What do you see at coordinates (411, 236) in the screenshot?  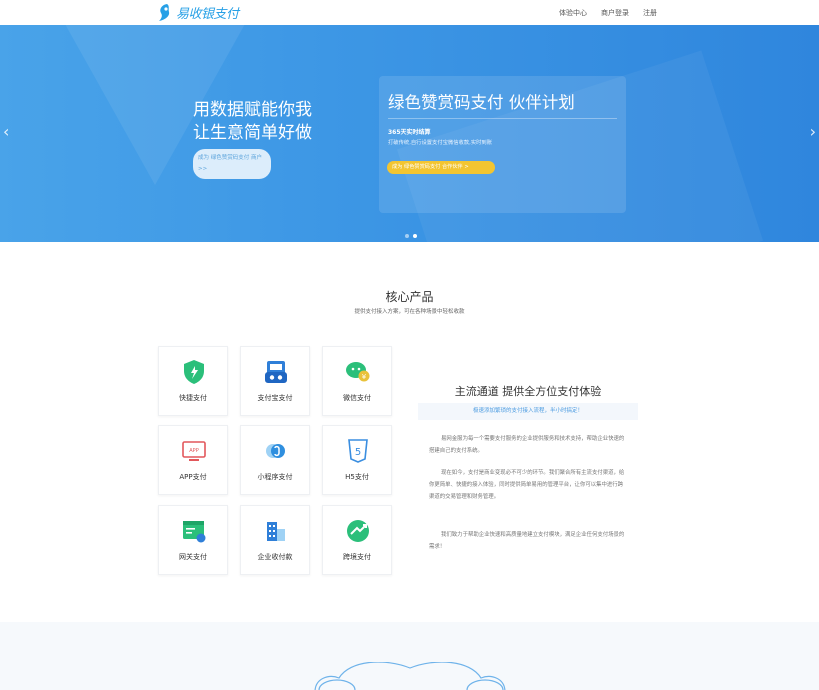 I see `carousel-dots` at bounding box center [411, 236].